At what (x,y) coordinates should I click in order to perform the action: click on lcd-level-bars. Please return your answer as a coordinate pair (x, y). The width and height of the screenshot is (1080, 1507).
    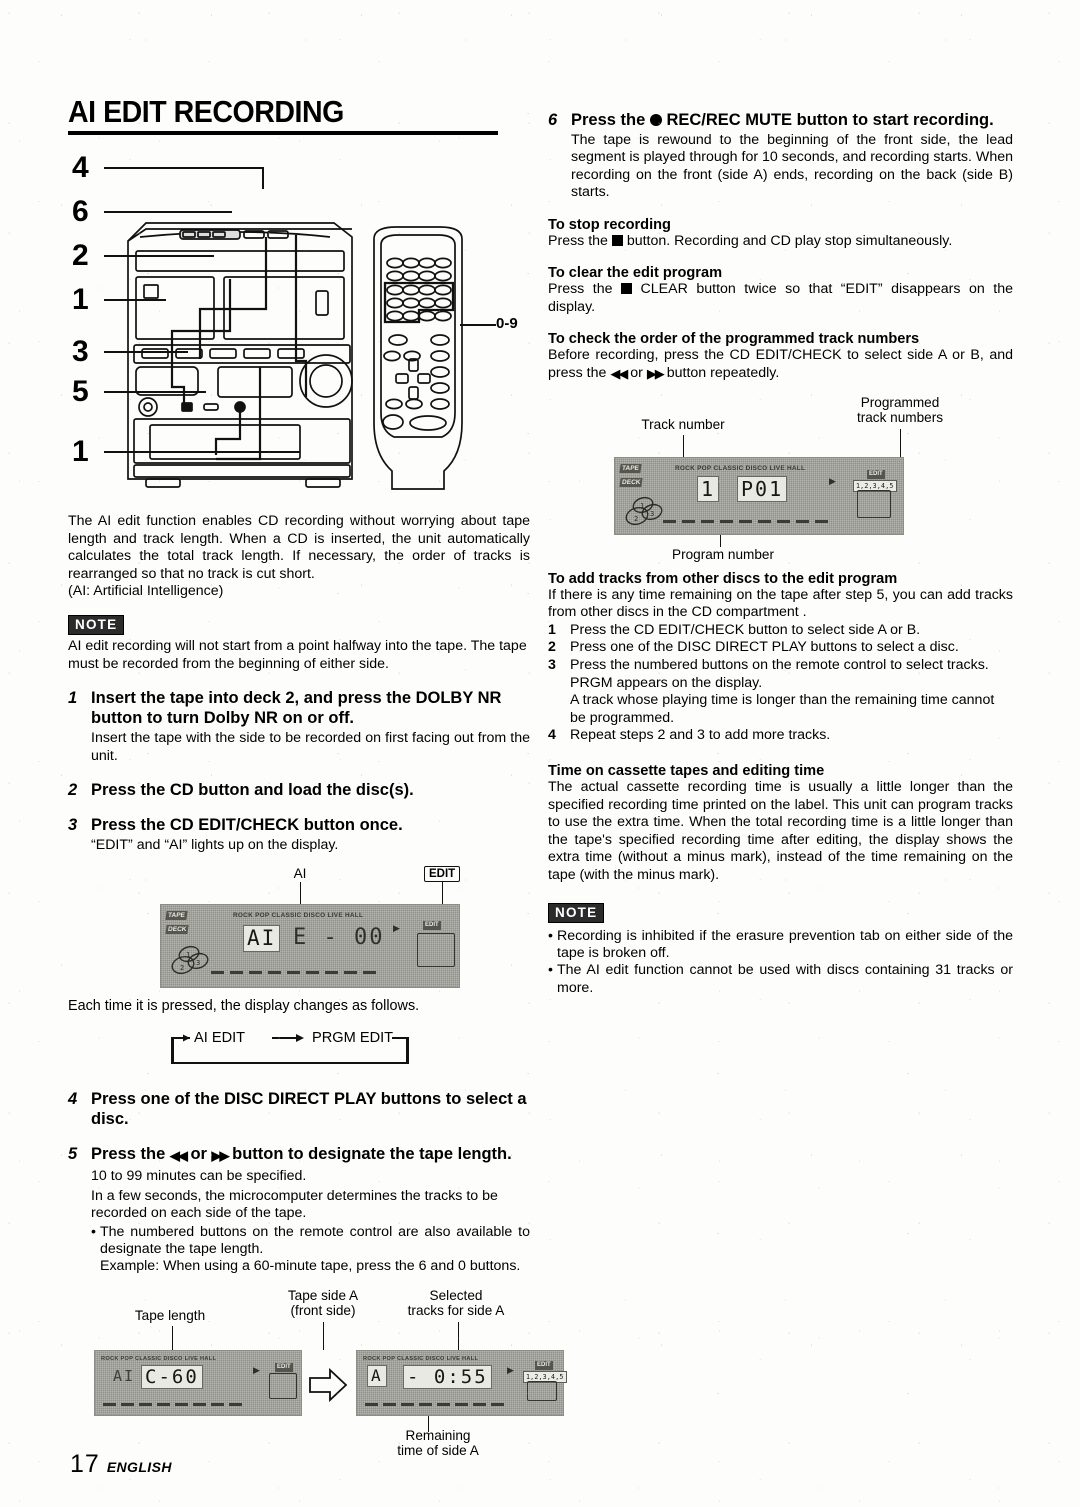
    Looking at the image, I should click on (293, 973).